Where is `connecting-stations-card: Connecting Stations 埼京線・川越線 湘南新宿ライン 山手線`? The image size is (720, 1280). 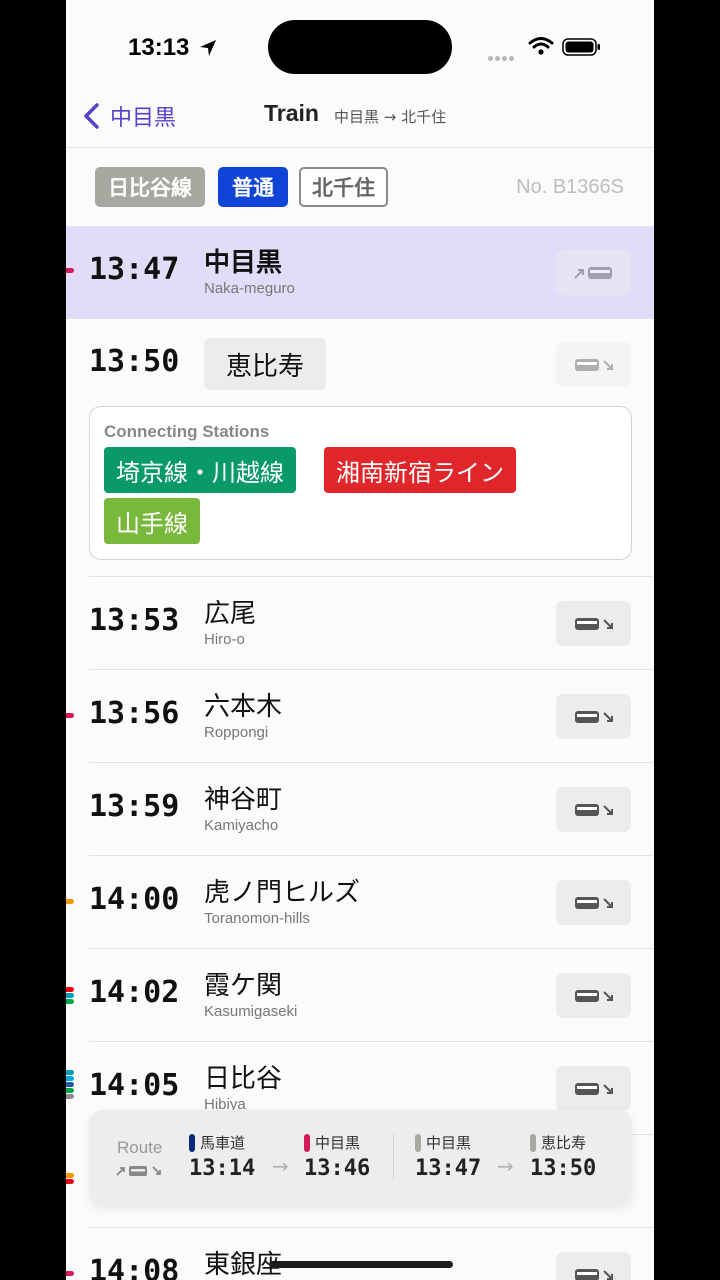
connecting-stations-card: Connecting Stations 埼京線・川越線 湘南新宿ライン 山手線 is located at coordinates (360, 483).